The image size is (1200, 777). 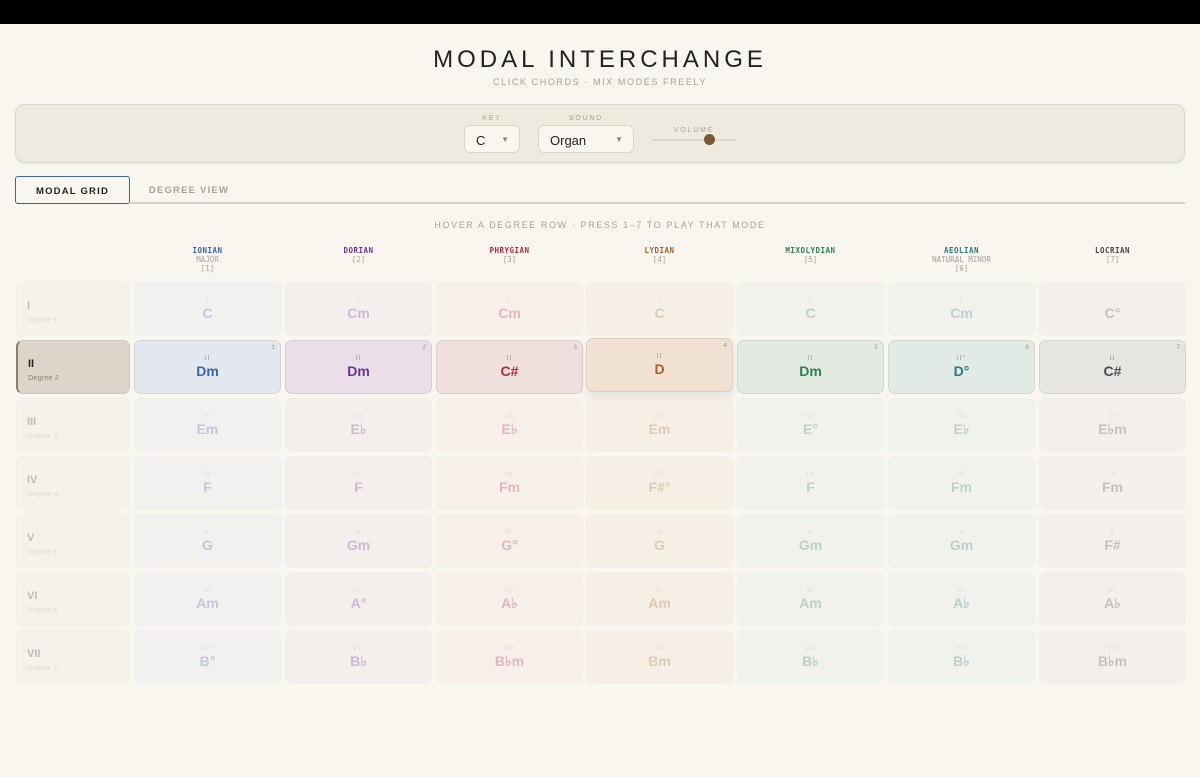 What do you see at coordinates (961, 367) in the screenshot?
I see `chord-cell: 6 II° D°` at bounding box center [961, 367].